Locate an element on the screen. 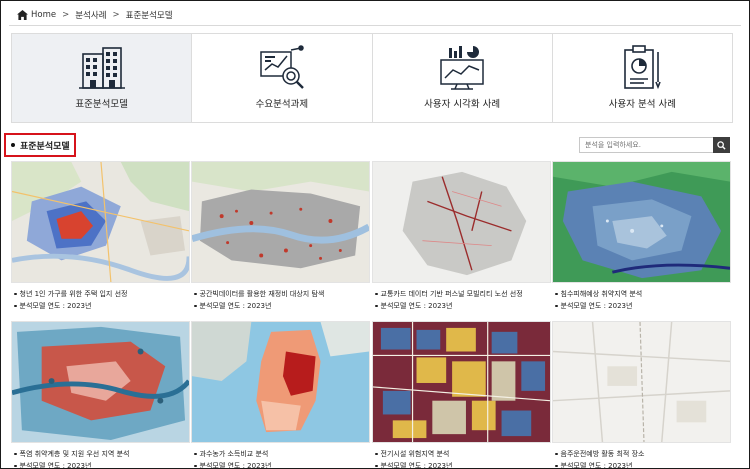 The height and width of the screenshot is (469, 750). card-title-text: 교통카드 데이터 기반 퍼스널 모빌리티 노선 선정 is located at coordinates (452, 294).